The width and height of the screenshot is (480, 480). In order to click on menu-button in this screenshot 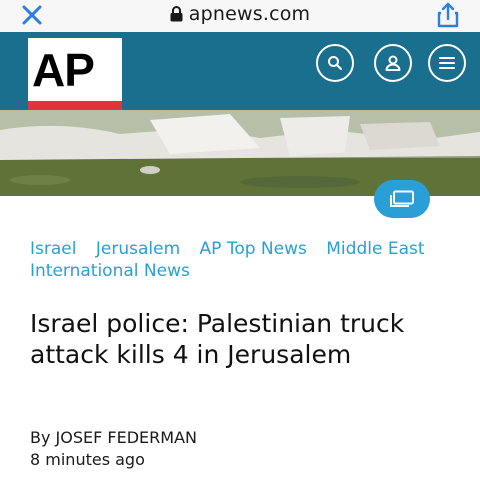, I will do `click(447, 63)`.